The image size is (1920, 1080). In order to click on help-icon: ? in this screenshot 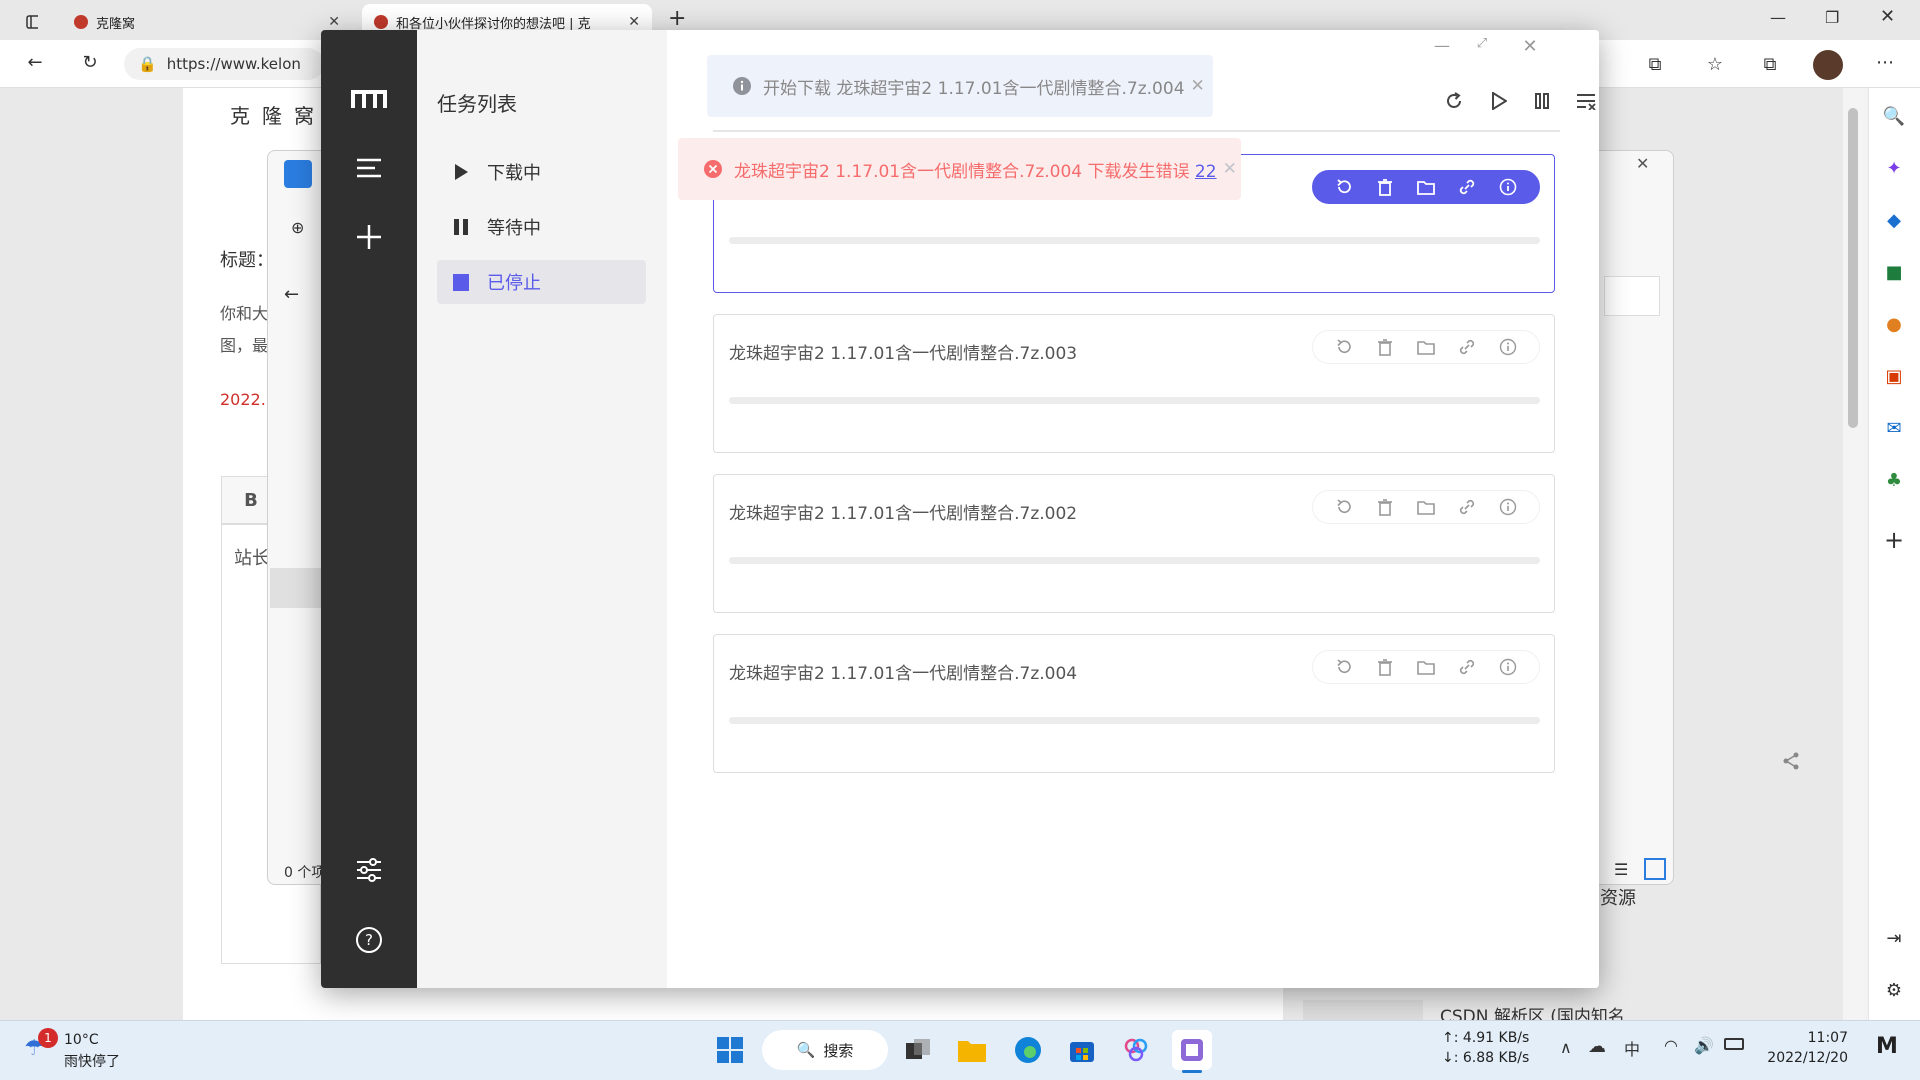, I will do `click(369, 940)`.